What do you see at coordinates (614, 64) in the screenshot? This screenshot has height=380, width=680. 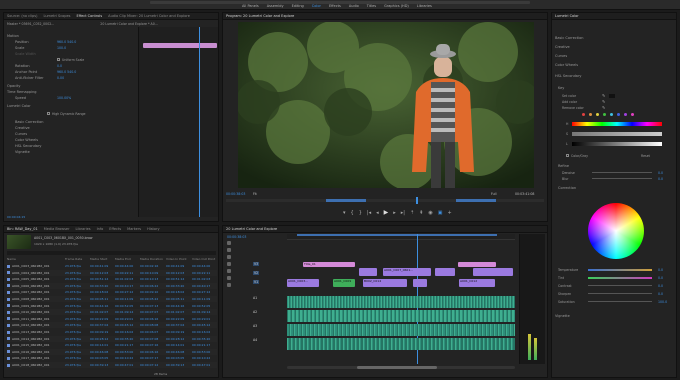 I see `lumetri-section-wheels: Color Wheels` at bounding box center [614, 64].